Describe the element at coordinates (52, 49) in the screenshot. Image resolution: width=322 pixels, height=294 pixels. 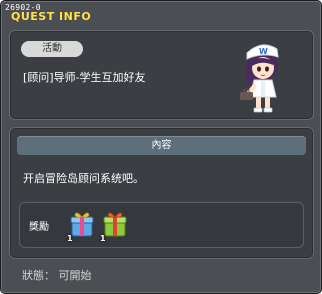
I see `quest-type-tag: 活動` at that location.